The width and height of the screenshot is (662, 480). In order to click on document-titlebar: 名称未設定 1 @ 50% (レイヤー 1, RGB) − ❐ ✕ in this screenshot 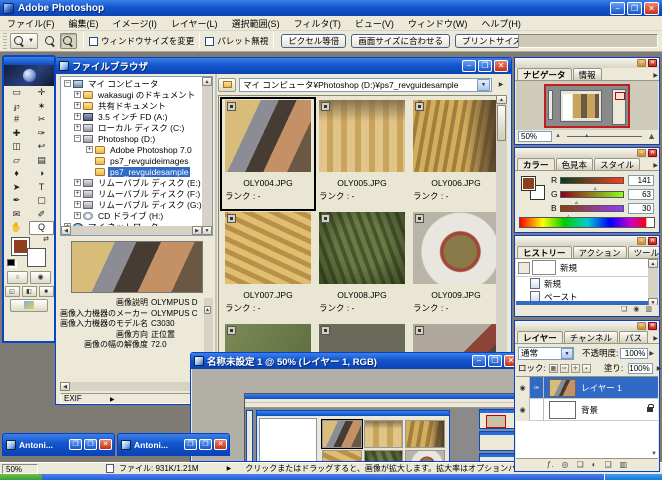, I will do `click(356, 361)`.